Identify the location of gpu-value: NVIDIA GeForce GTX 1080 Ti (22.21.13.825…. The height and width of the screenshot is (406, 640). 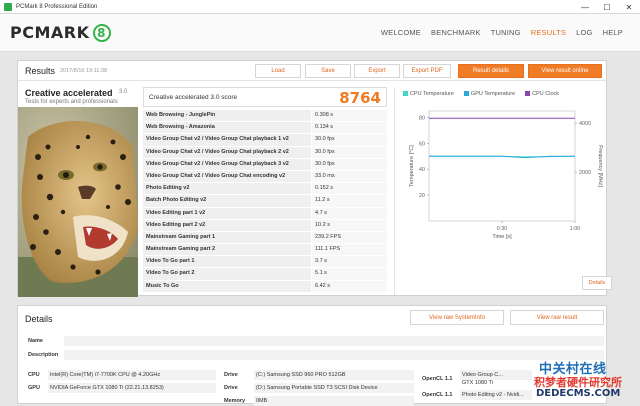
(132, 388).